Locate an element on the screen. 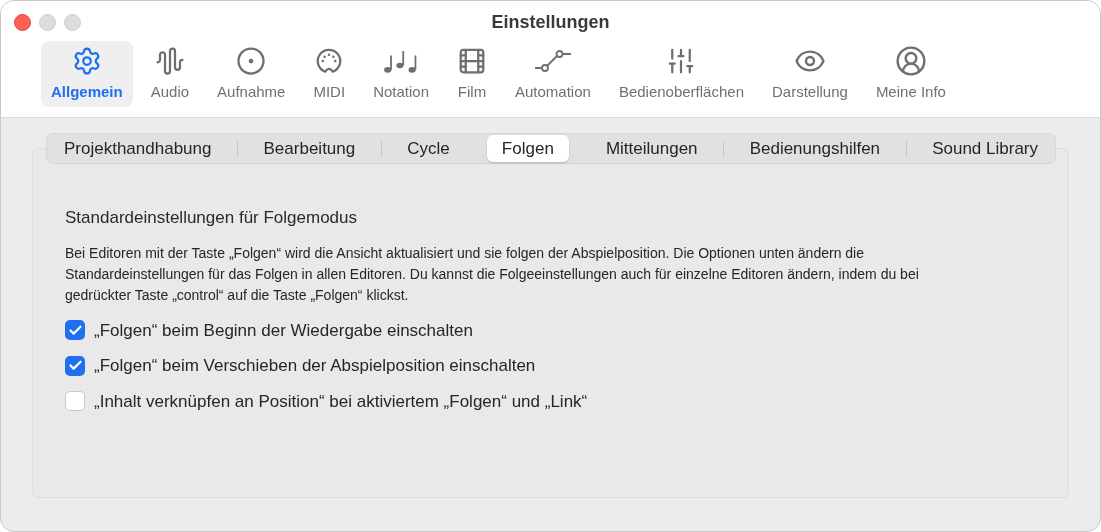 The width and height of the screenshot is (1101, 532). close-button is located at coordinates (22, 22).